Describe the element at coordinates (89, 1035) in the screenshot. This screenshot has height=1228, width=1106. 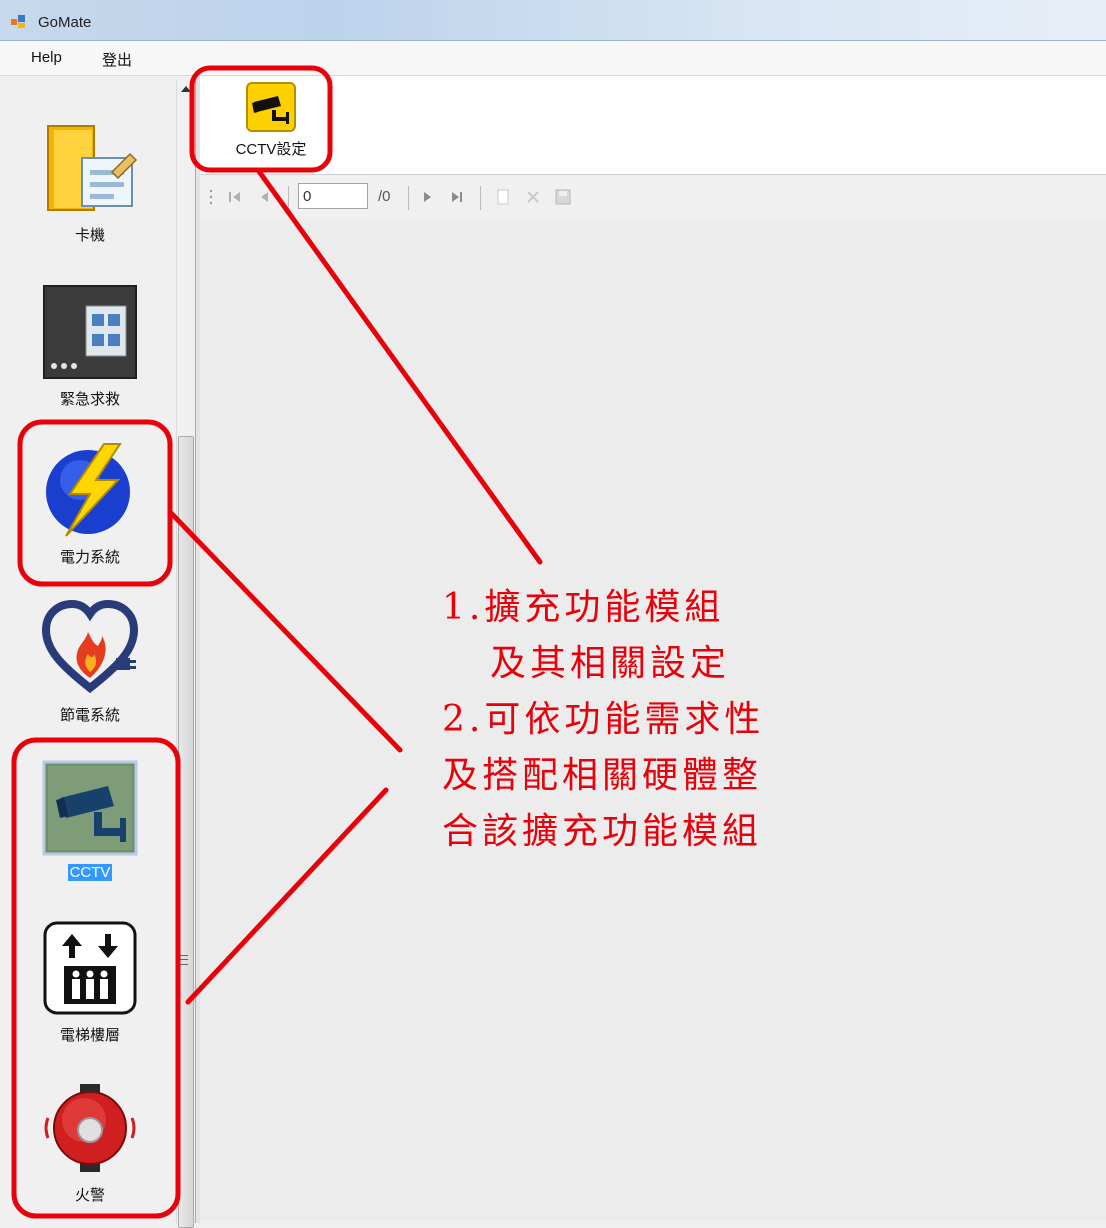
I see `sidebar-item-label: 電梯樓層` at that location.